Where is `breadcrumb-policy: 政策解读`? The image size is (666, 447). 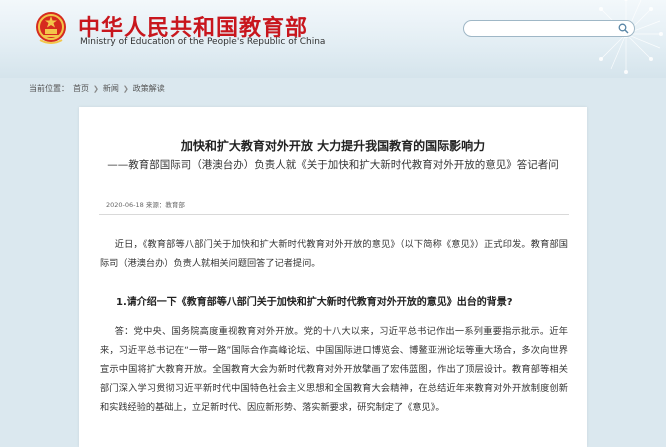
breadcrumb-policy: 政策解读 is located at coordinates (149, 88).